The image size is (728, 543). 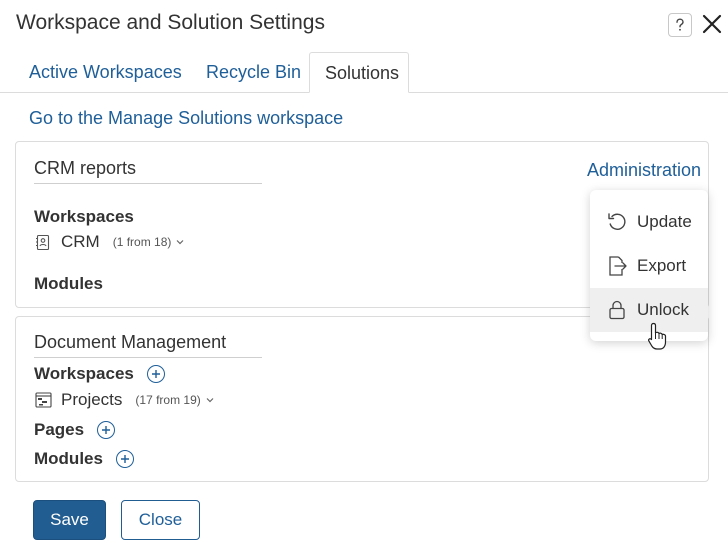 What do you see at coordinates (43, 400) in the screenshot?
I see `projects-icon` at bounding box center [43, 400].